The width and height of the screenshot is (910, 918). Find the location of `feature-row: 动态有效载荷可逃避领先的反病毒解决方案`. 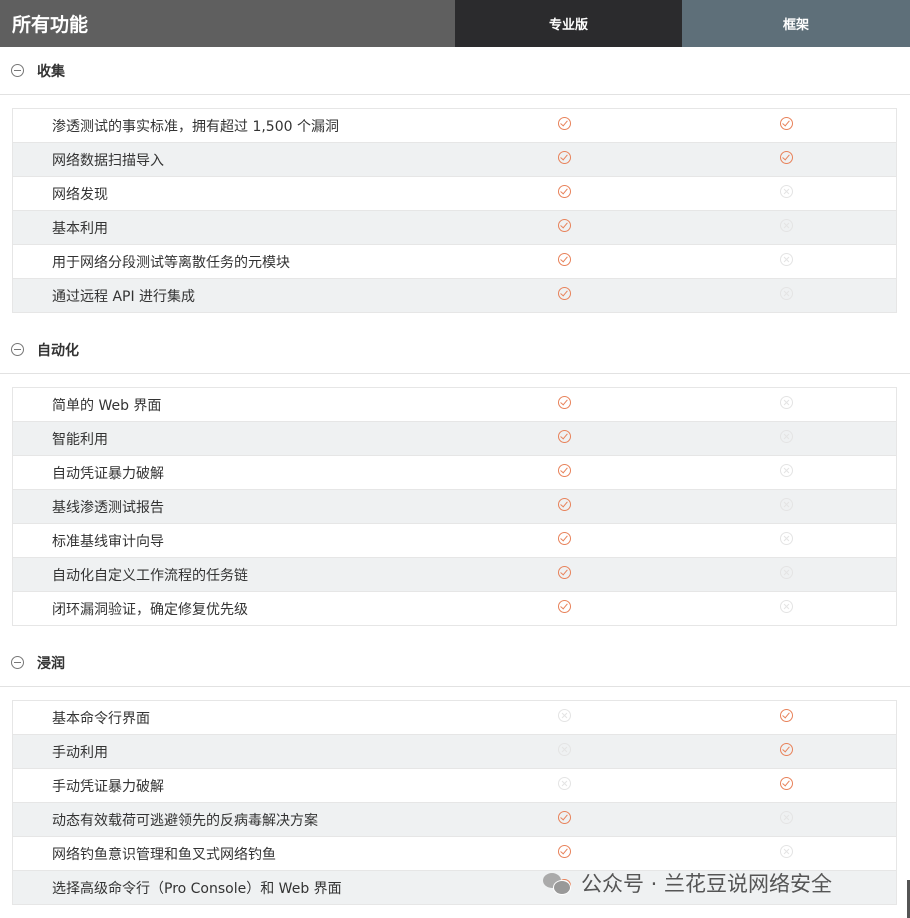

feature-row: 动态有效载荷可逃避领先的反病毒解决方案 is located at coordinates (454, 820).